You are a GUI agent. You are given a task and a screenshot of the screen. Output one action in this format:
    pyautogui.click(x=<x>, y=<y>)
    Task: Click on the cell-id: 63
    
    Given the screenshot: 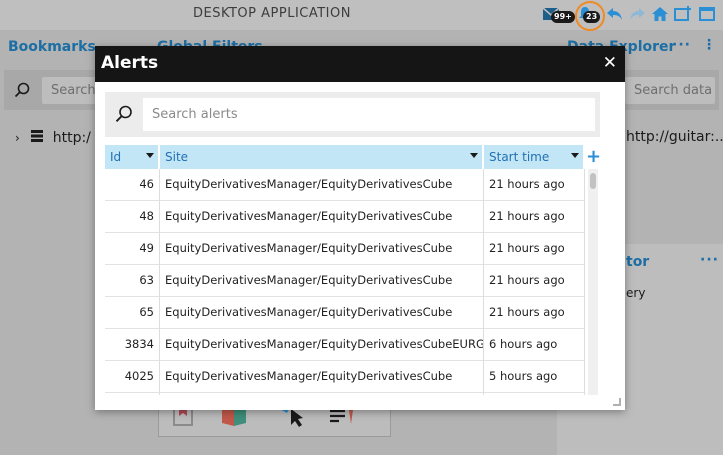 What is the action you would take?
    pyautogui.click(x=132, y=281)
    